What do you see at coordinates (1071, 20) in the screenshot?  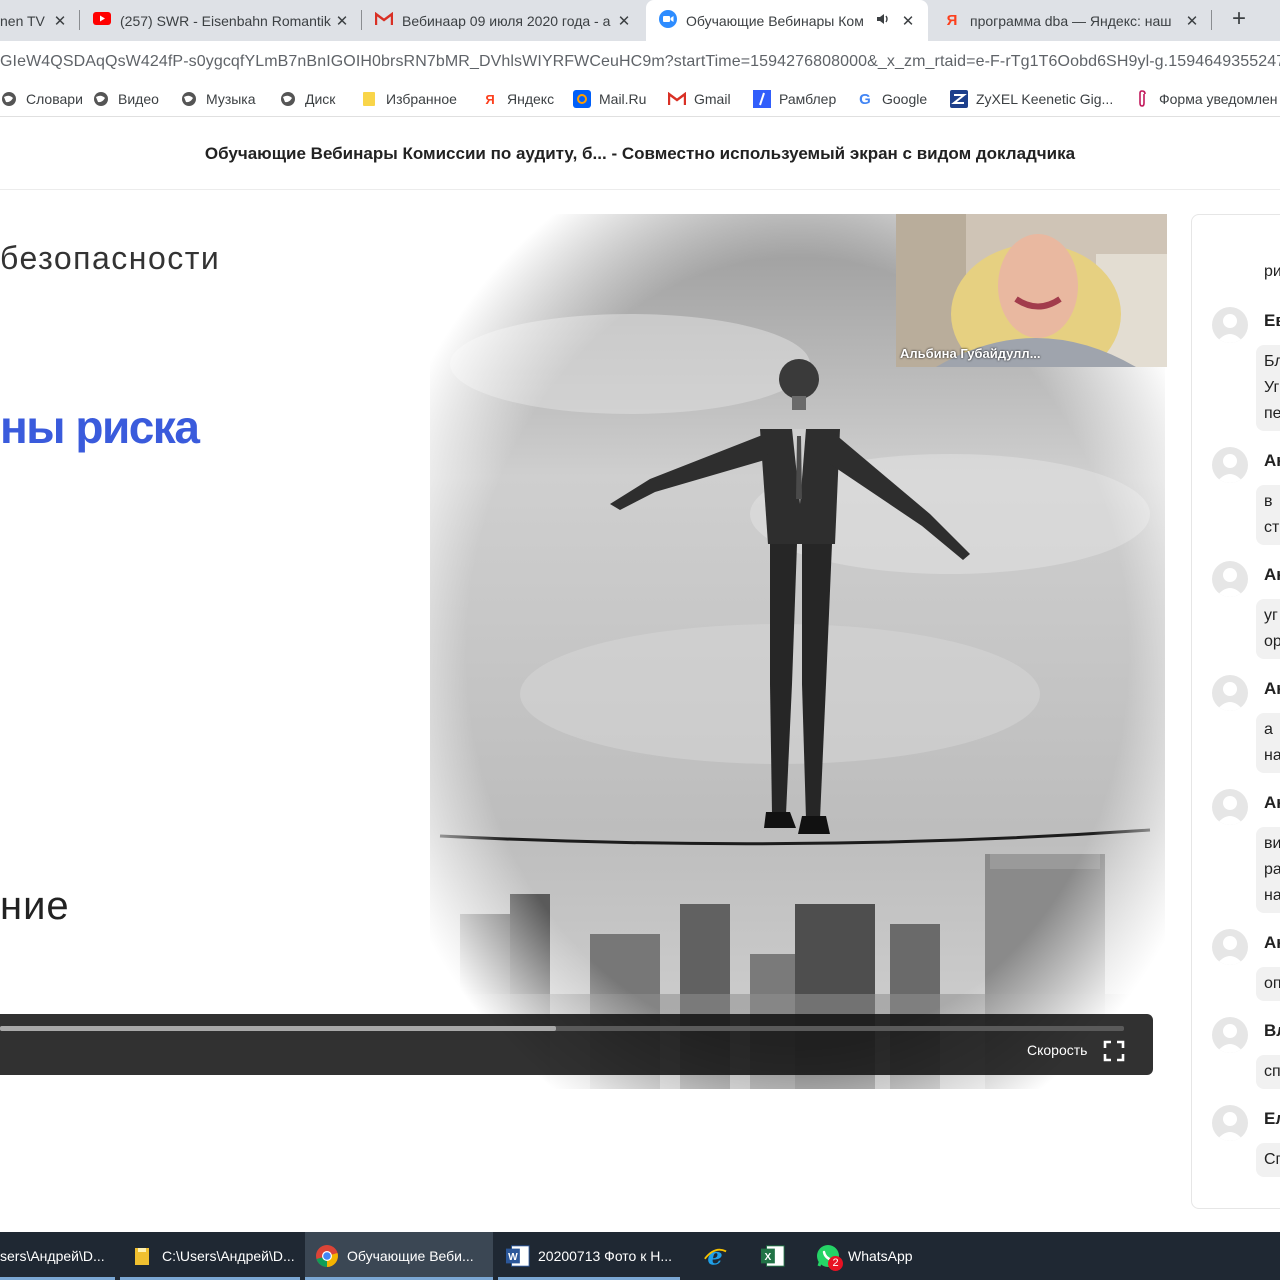 I see `tab-yandex-dba: Я программа dba — Яндекс: наш ✕` at bounding box center [1071, 20].